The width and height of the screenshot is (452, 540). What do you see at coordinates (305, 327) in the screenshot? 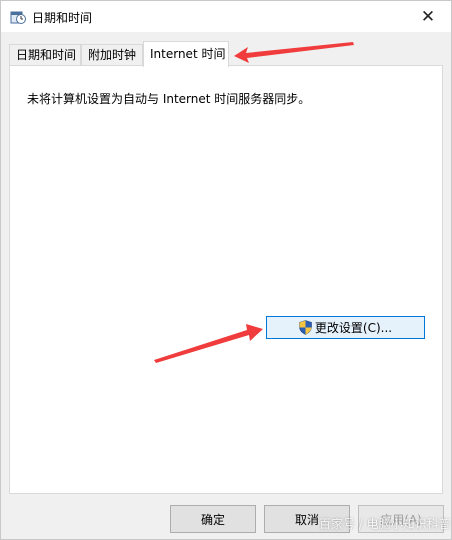
I see `uac-shield-icon` at bounding box center [305, 327].